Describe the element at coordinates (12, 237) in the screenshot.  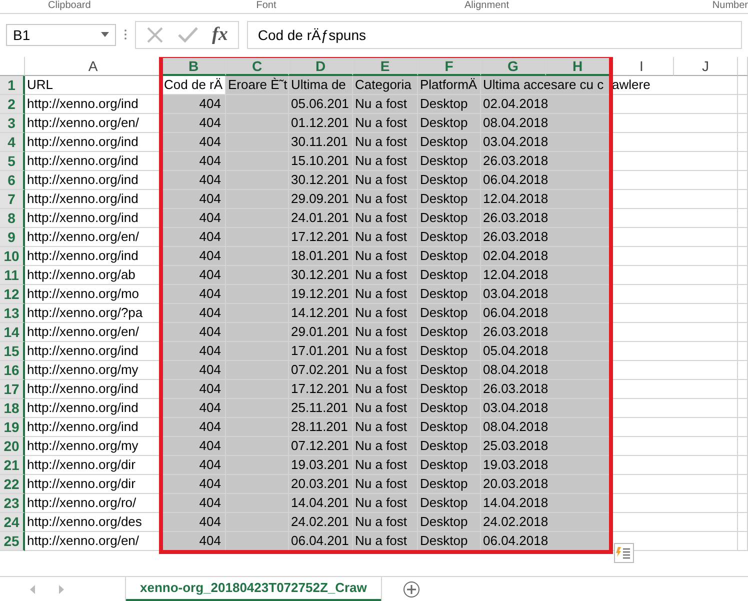
I see `row-header: 9` at that location.